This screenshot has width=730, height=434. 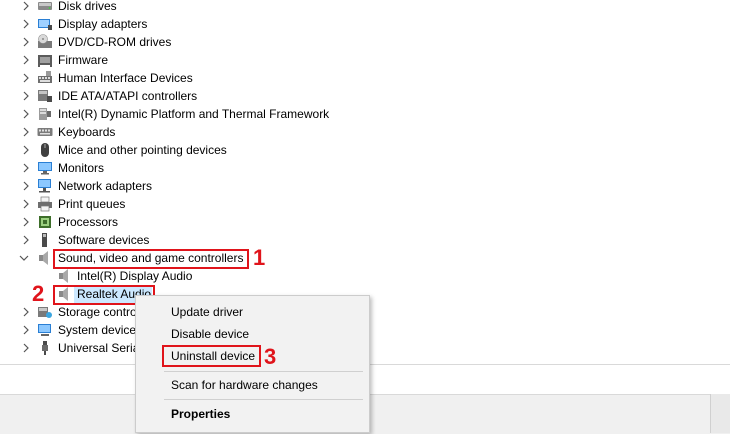 I want to click on tree-item-mice: Mice and other pointing devices, so click(x=200, y=150).